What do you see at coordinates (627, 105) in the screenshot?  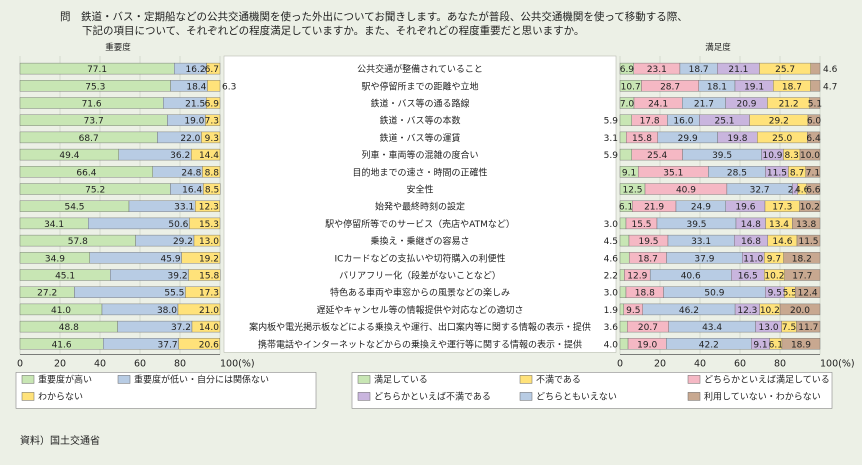 I see `satisfaction-value-label: 7.0` at bounding box center [627, 105].